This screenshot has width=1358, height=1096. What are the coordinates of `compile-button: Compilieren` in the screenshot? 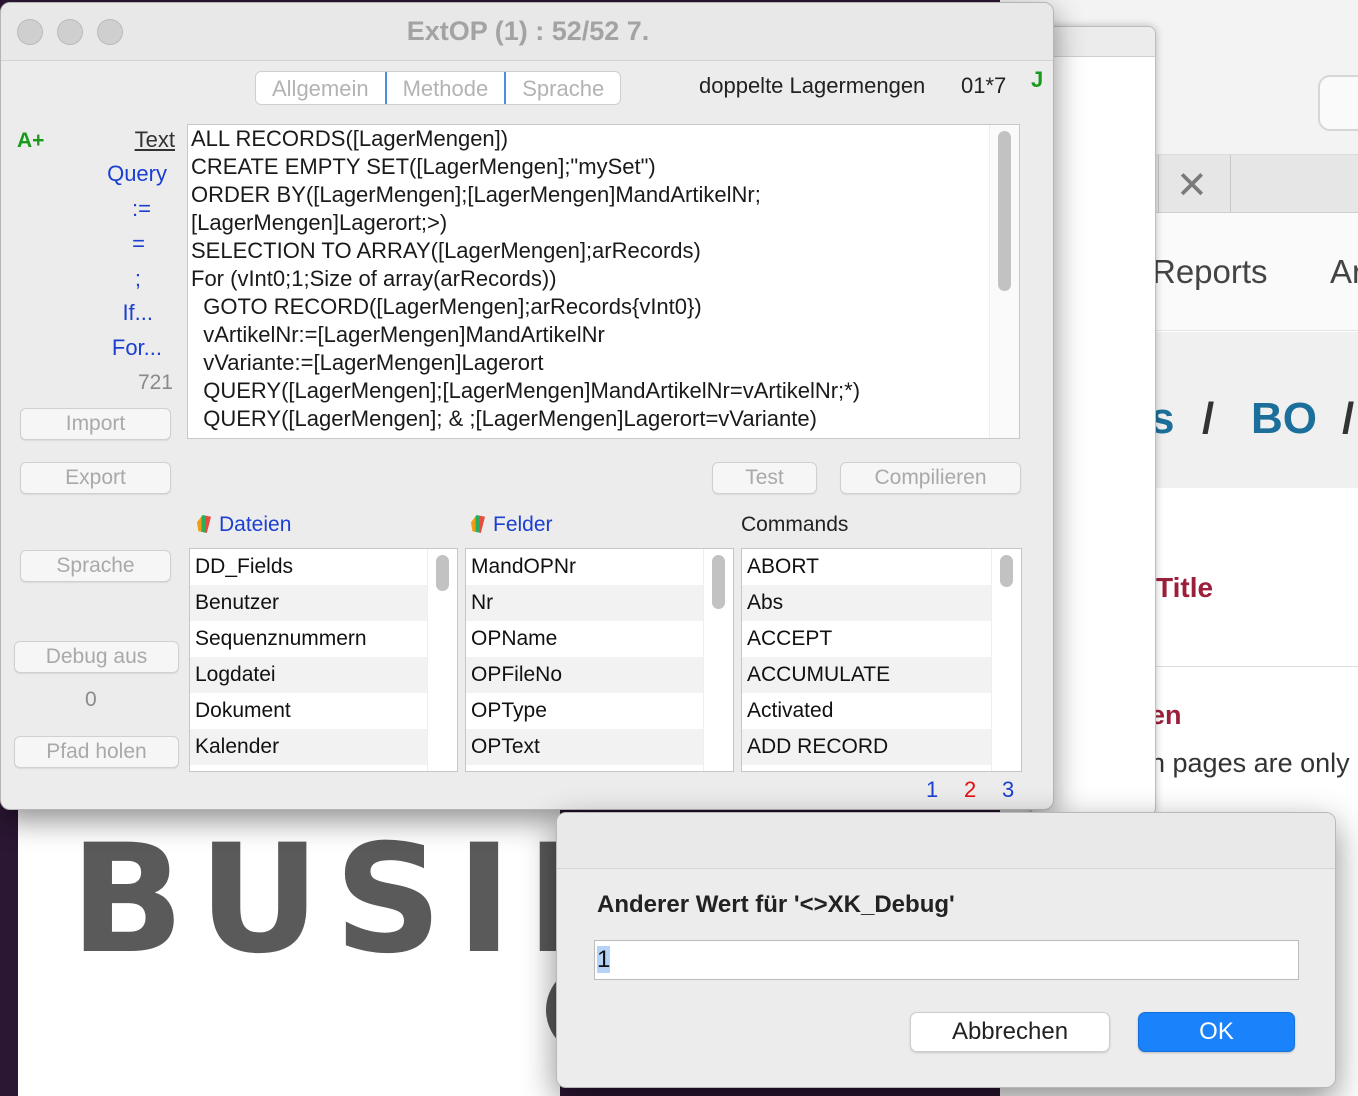 It's located at (930, 478).